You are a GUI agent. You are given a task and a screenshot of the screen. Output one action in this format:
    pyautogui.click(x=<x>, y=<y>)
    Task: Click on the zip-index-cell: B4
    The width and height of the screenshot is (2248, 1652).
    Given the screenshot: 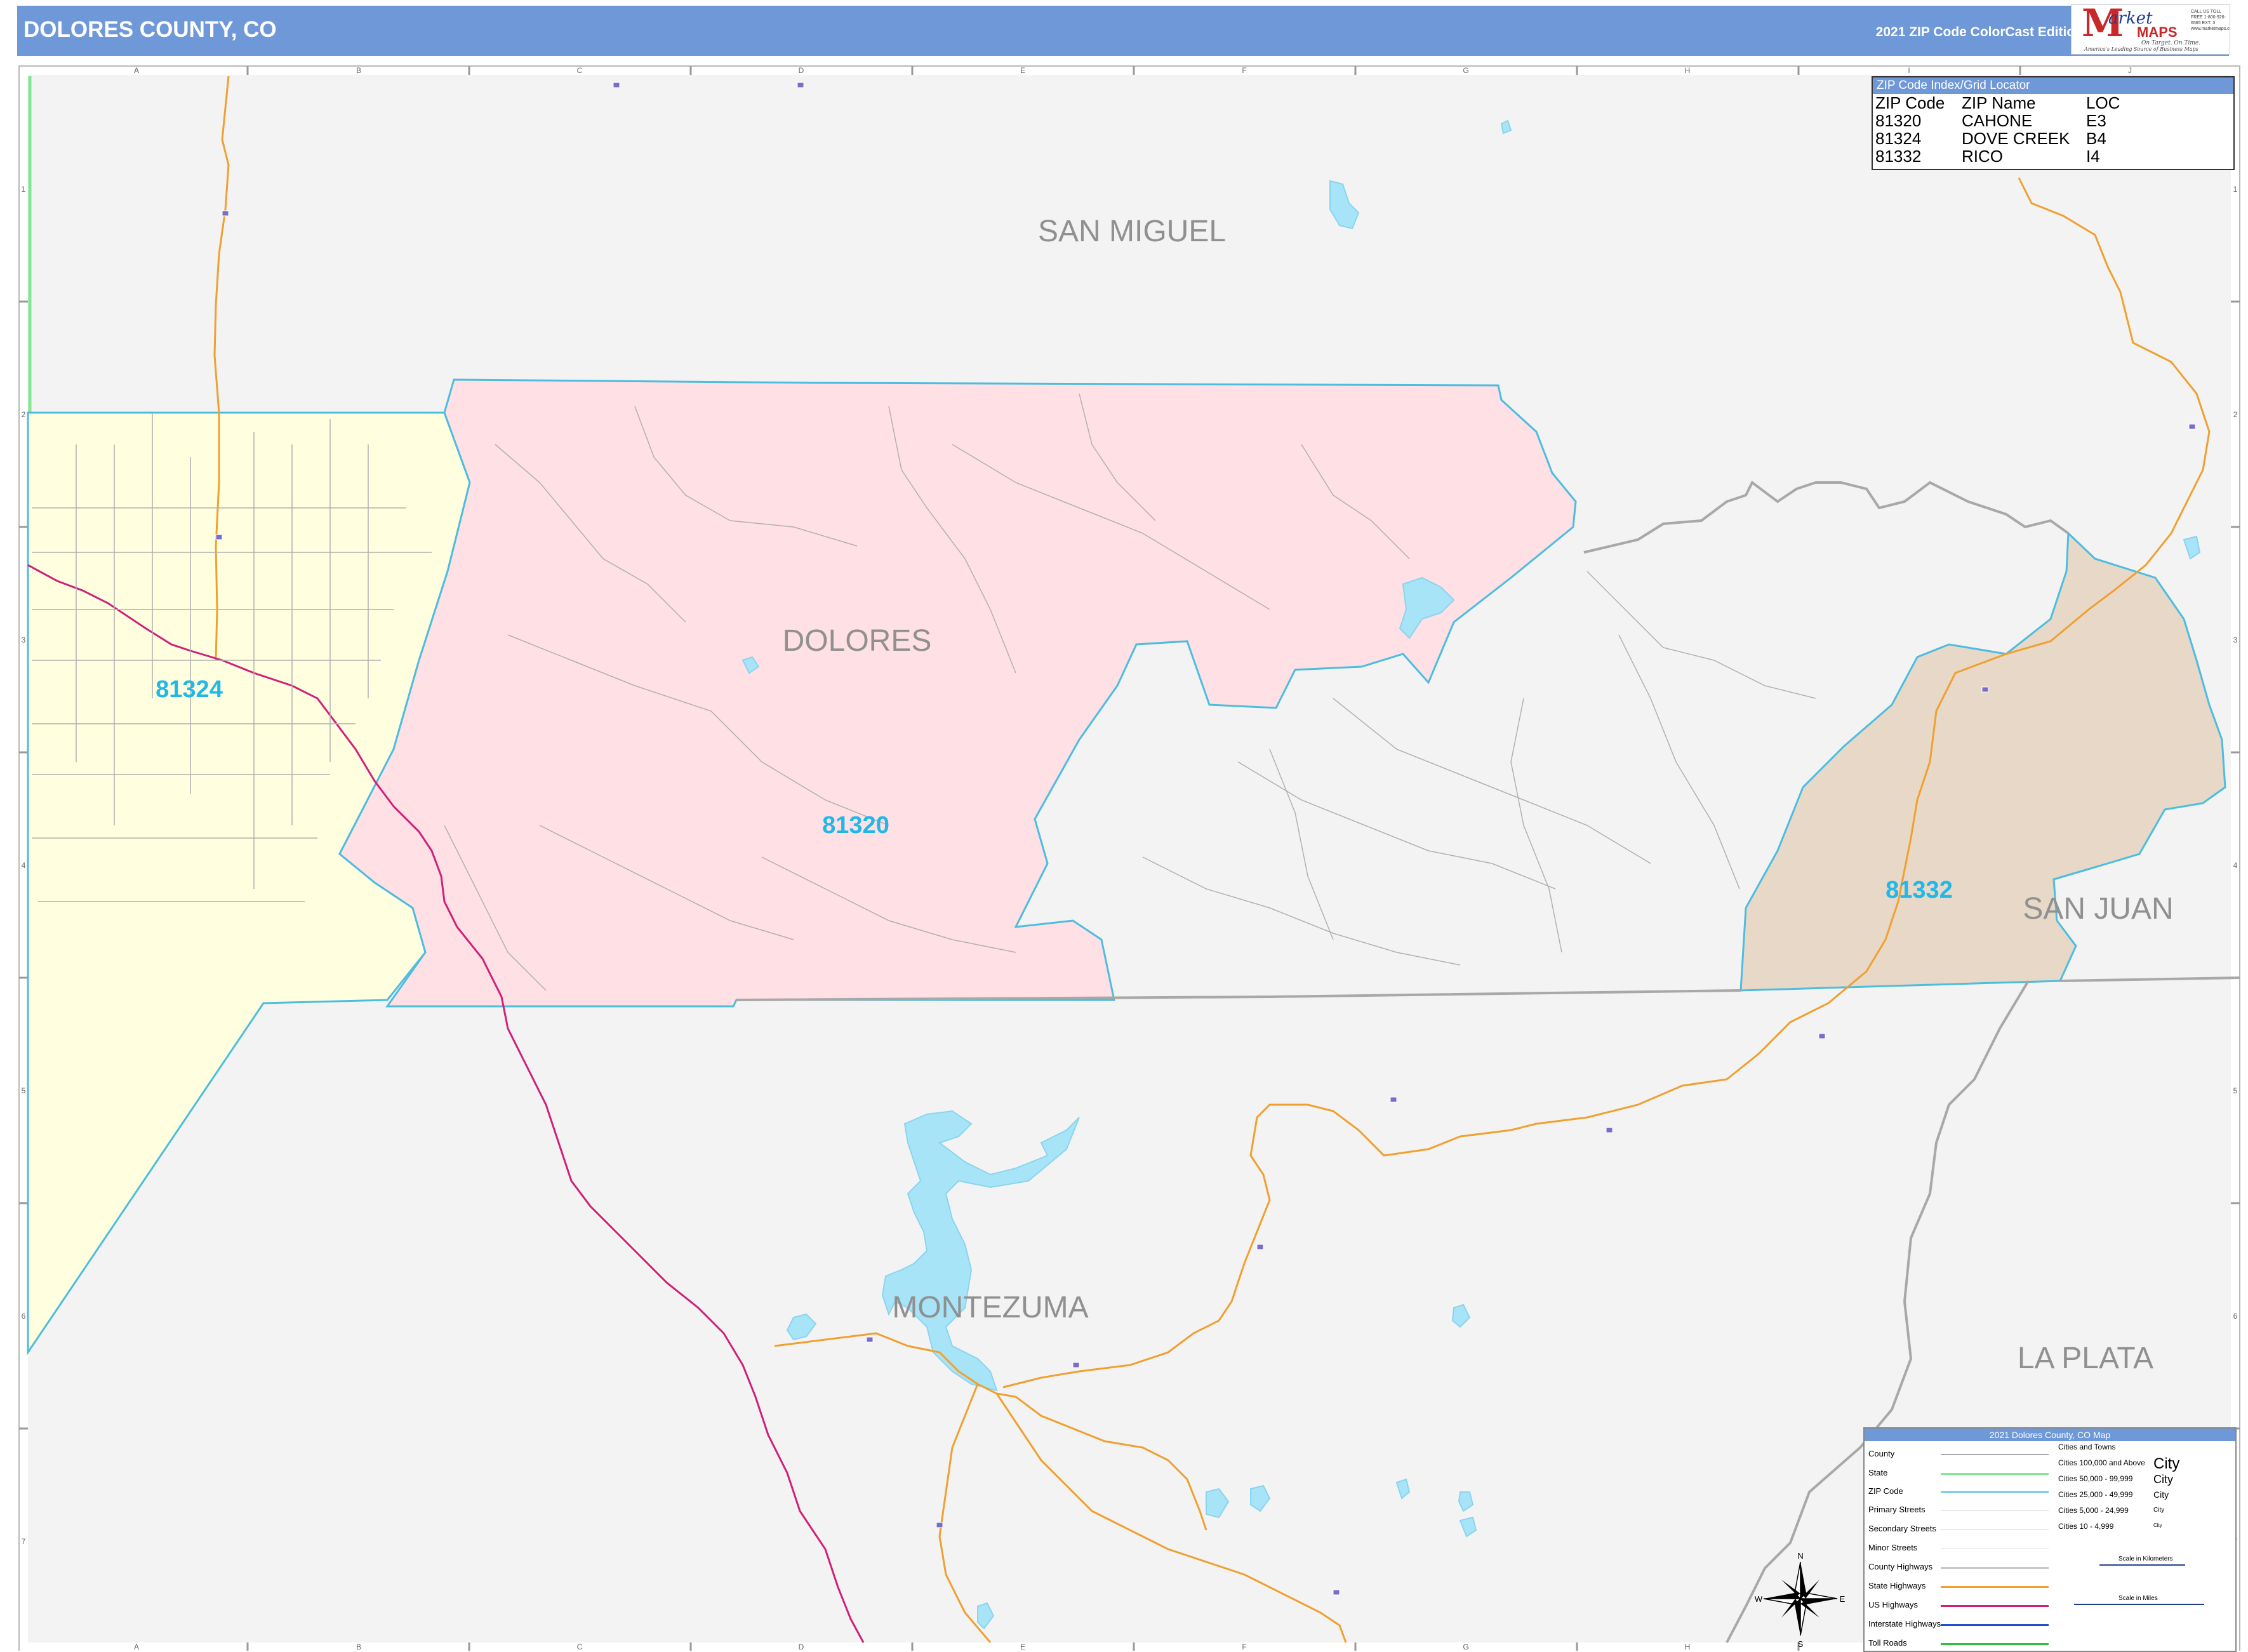 What is the action you would take?
    pyautogui.click(x=2096, y=138)
    